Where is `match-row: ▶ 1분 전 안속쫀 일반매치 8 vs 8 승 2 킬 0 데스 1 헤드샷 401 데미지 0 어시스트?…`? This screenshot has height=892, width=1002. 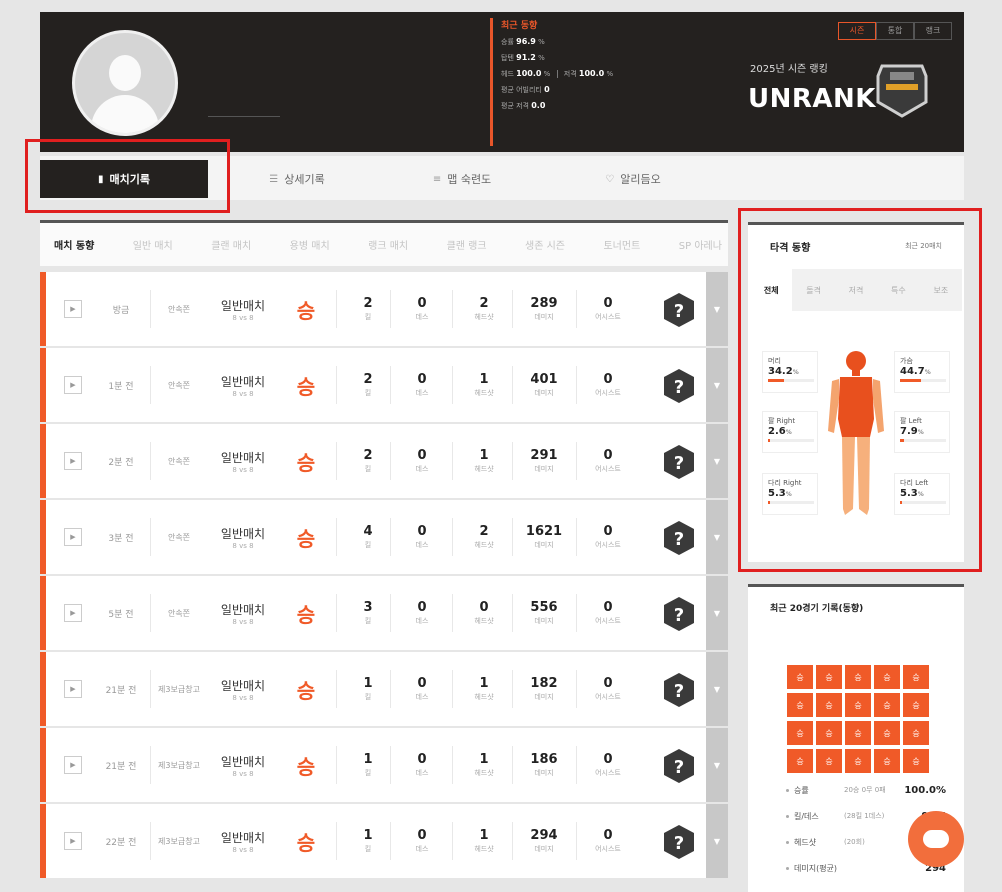
match-row: ▶ 1분 전 안속쫀 일반매치 8 vs 8 승 2 킬 0 데스 1 헤드샷 401 데미지 0 어시스트?… is located at coordinates (384, 385).